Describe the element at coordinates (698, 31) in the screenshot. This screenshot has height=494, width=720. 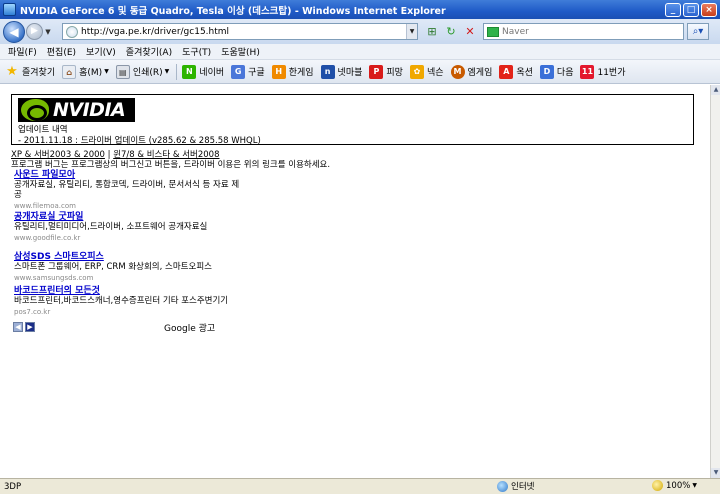
I see `search-button: ⌕▾` at that location.